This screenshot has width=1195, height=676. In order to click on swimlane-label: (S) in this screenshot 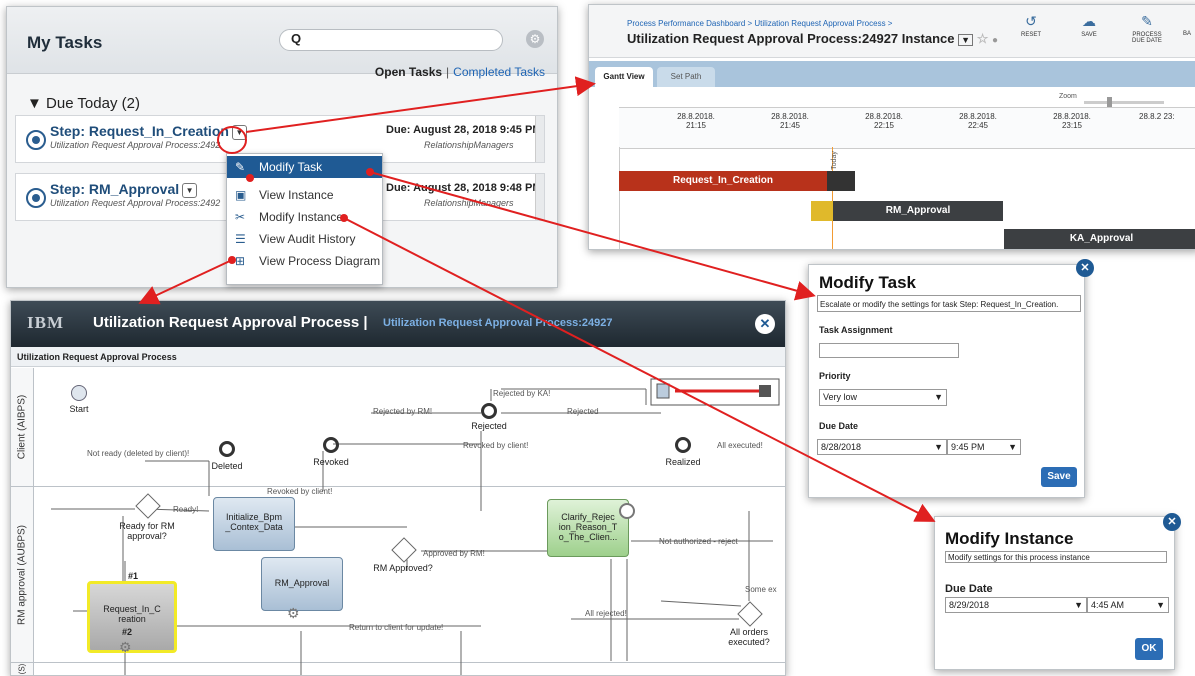, I will do `click(22, 669)`.